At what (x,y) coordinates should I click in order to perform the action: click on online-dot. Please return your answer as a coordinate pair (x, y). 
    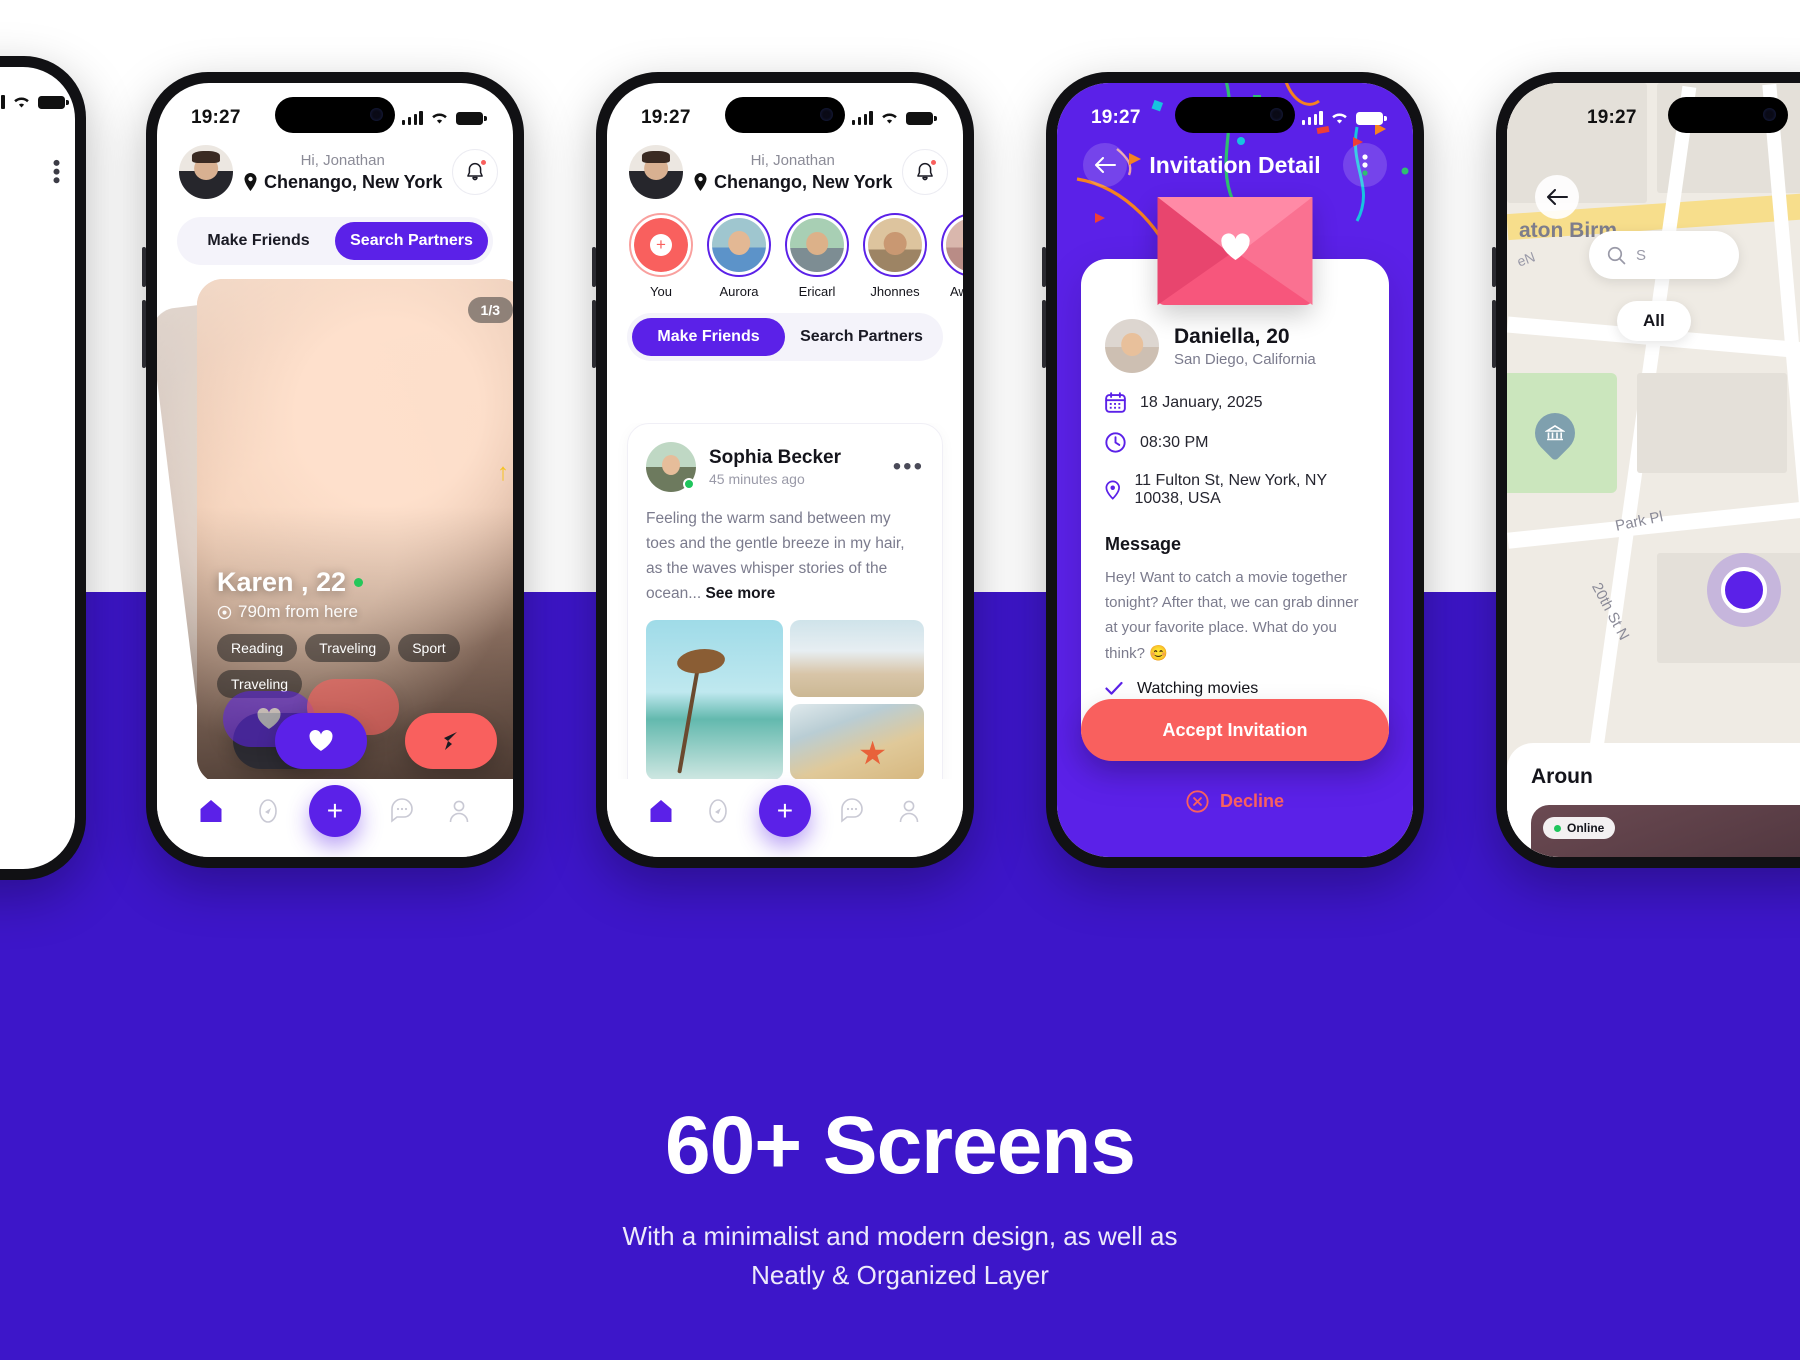
    Looking at the image, I should click on (359, 582).